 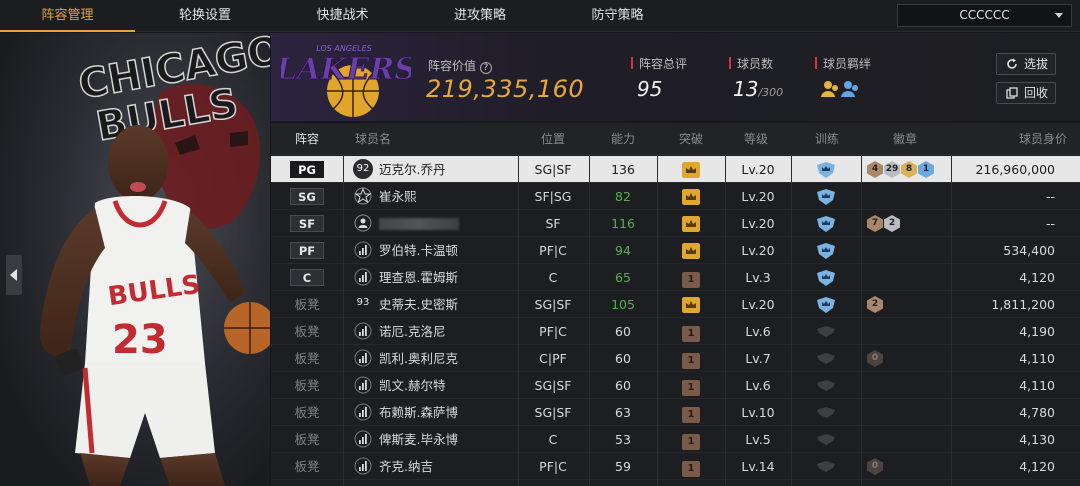 What do you see at coordinates (307, 139) in the screenshot?
I see `col-slot: 阵容` at bounding box center [307, 139].